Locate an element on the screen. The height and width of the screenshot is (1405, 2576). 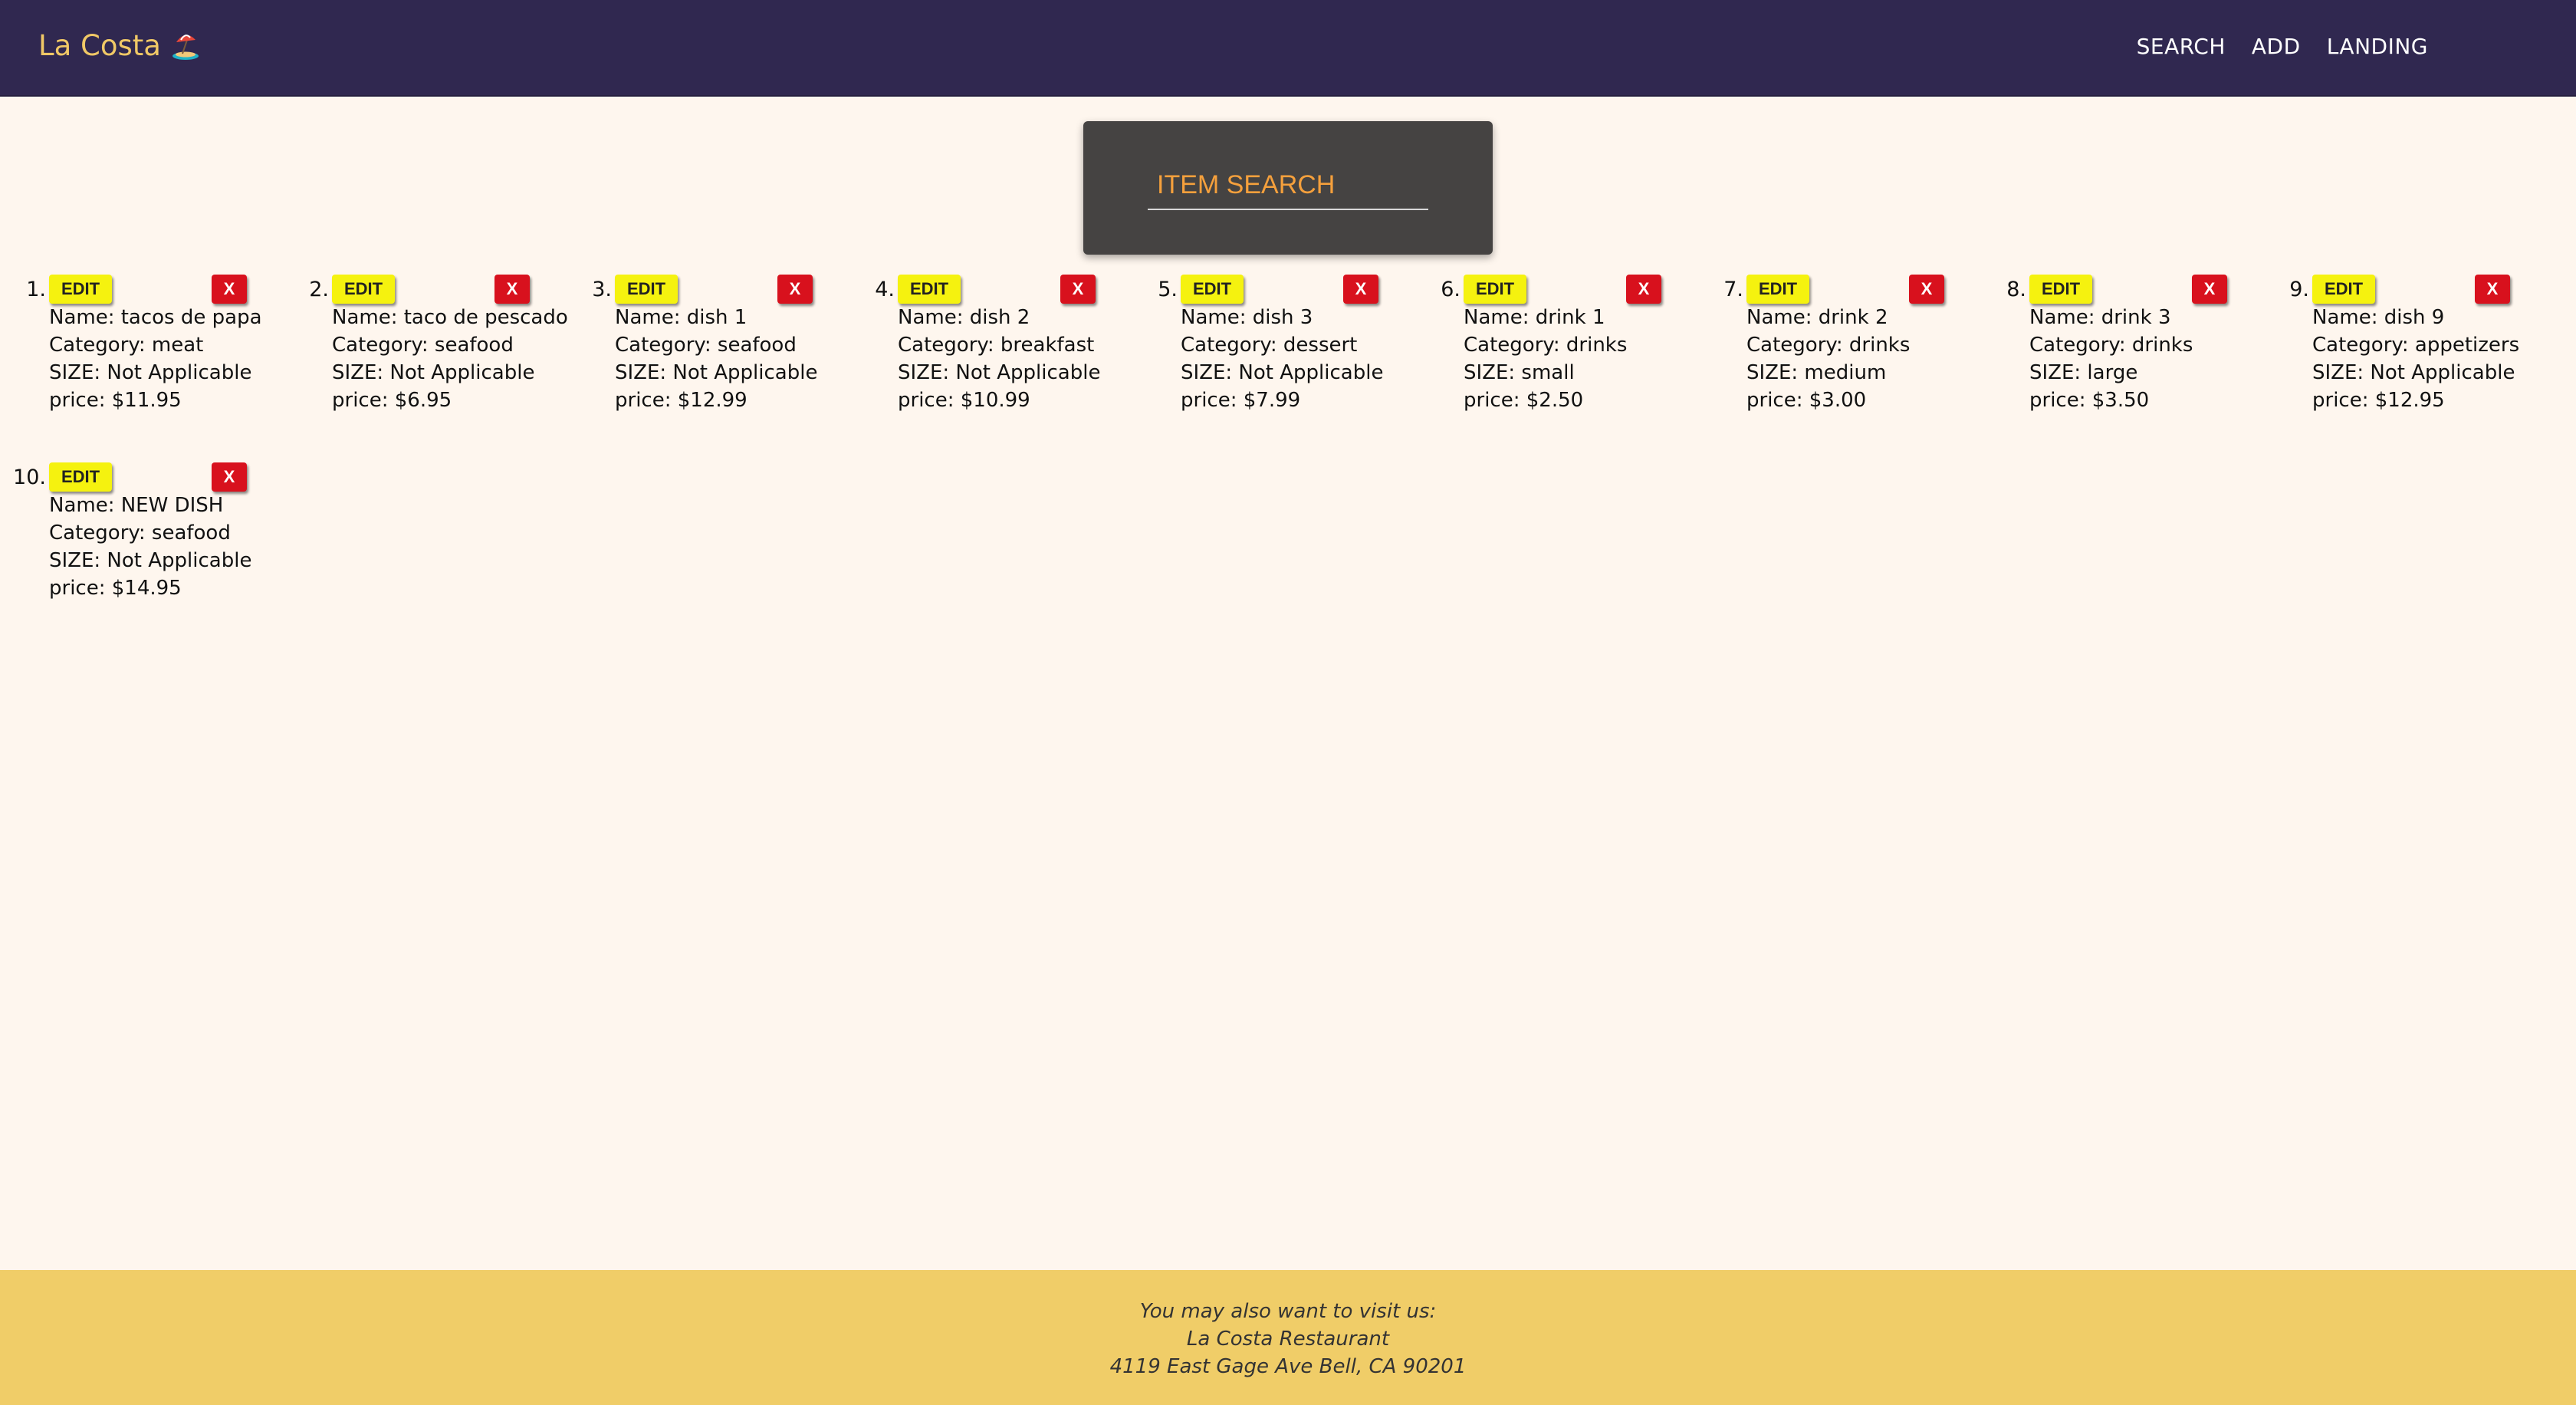
brand-name: La Costa is located at coordinates (100, 46).